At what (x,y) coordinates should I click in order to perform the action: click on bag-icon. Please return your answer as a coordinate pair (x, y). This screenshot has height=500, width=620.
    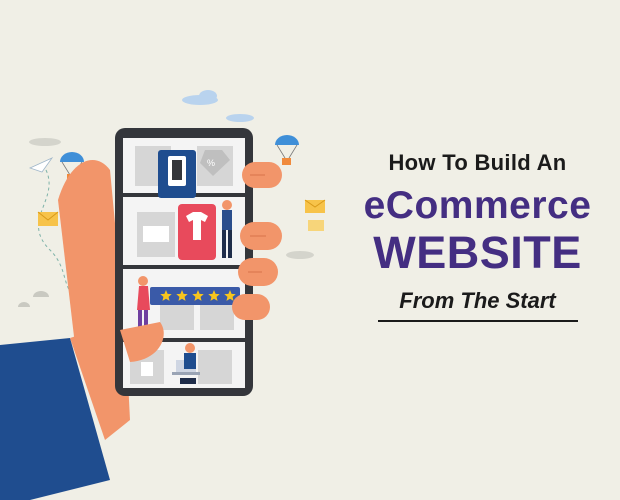
    Looking at the image, I should click on (147, 369).